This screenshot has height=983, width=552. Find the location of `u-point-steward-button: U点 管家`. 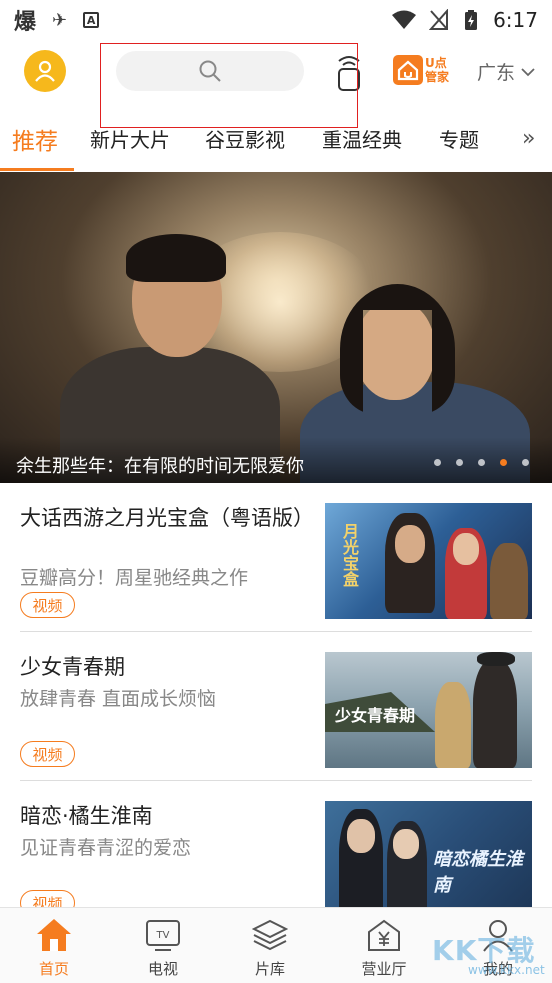

u-point-steward-button: U点 管家 is located at coordinates (424, 70).